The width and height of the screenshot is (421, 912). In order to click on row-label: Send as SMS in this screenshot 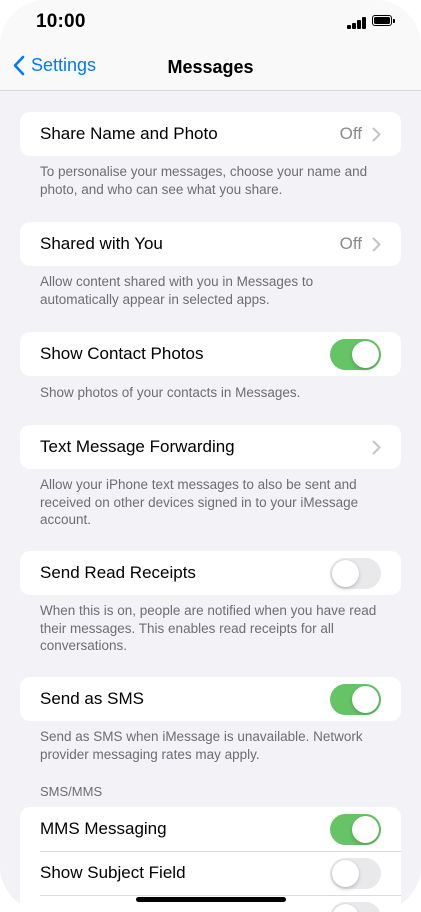, I will do `click(92, 698)`.